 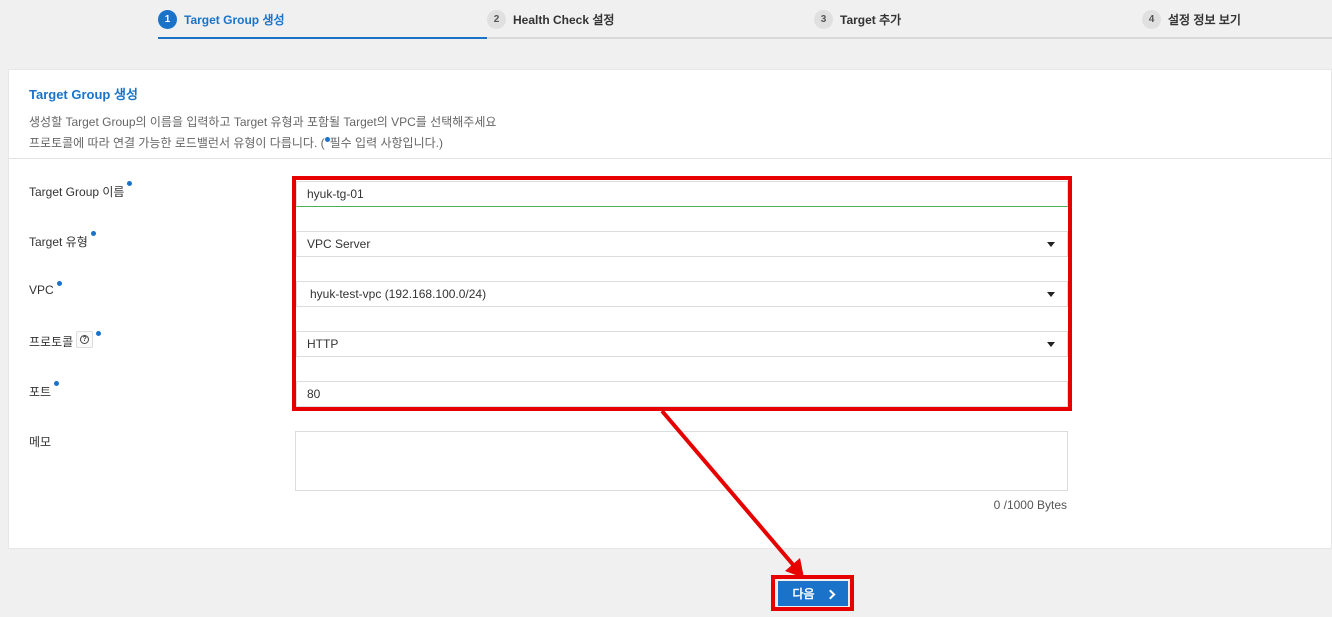 What do you see at coordinates (322, 38) in the screenshot?
I see `active-step-indicator` at bounding box center [322, 38].